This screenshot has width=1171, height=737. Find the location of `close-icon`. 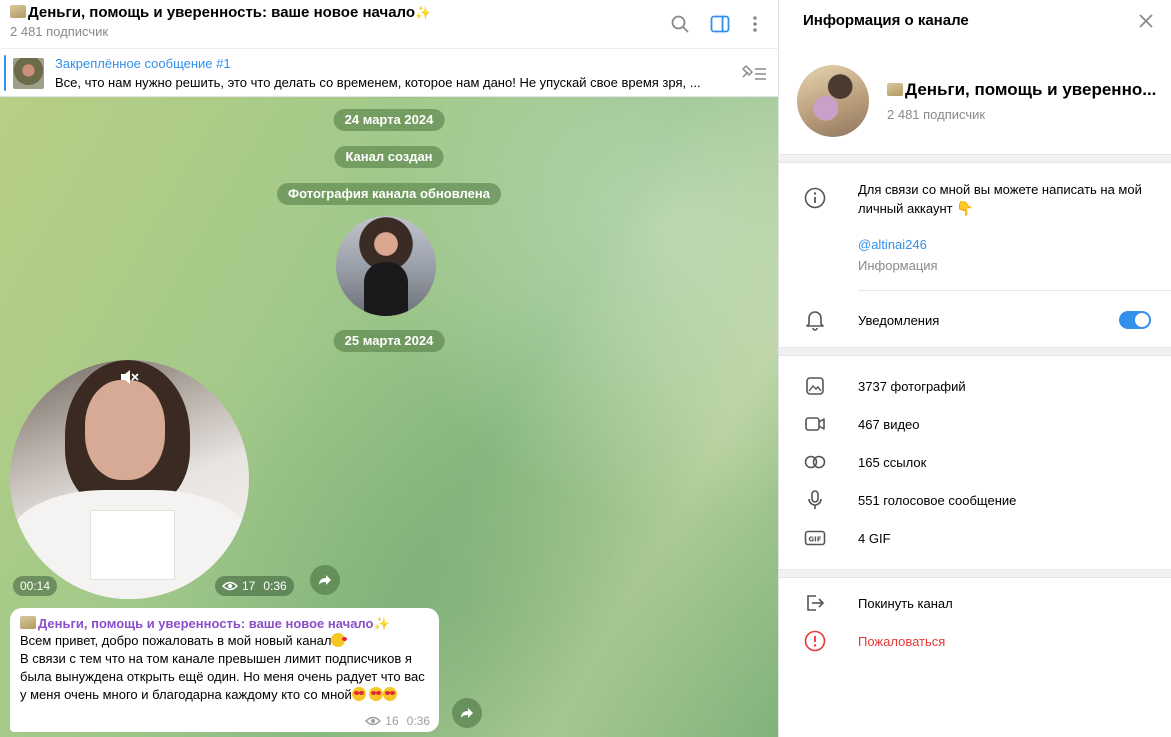

close-icon is located at coordinates (1146, 21).